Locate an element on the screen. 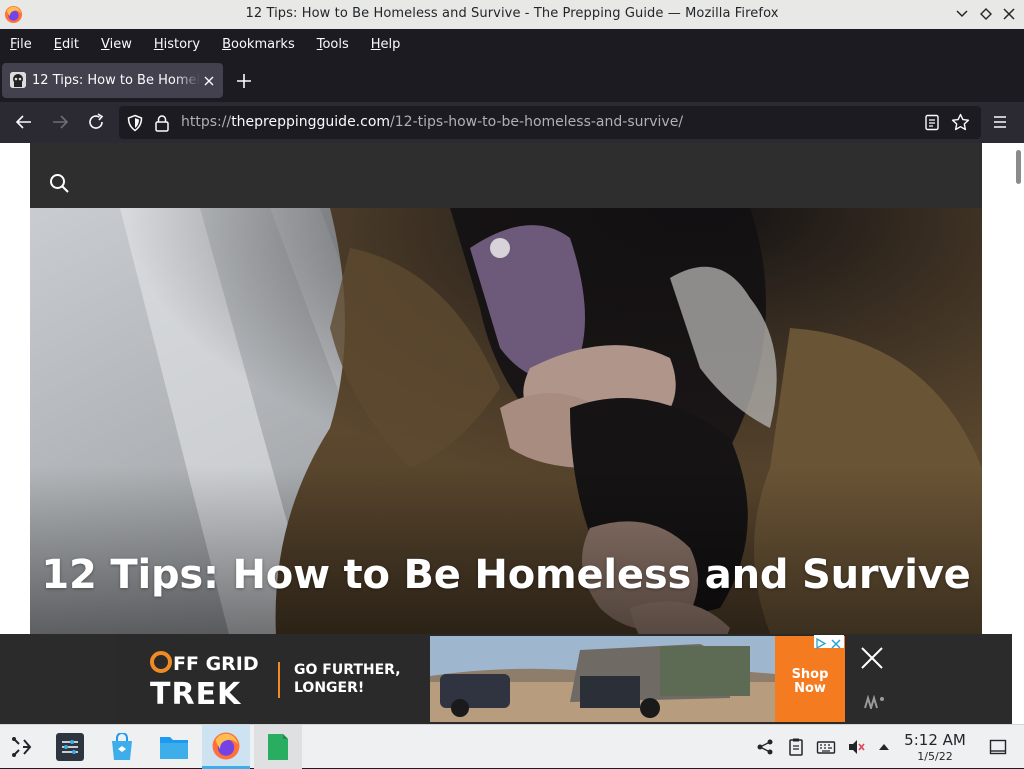 This screenshot has width=1024, height=769. ad-choices-icon is located at coordinates (829, 642).